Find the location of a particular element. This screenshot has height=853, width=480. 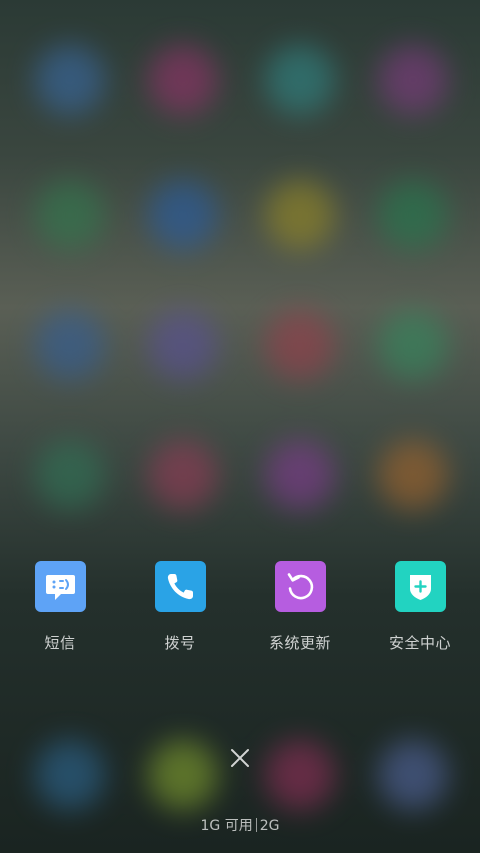

memory-status: 1G 可用 2G is located at coordinates (240, 825).